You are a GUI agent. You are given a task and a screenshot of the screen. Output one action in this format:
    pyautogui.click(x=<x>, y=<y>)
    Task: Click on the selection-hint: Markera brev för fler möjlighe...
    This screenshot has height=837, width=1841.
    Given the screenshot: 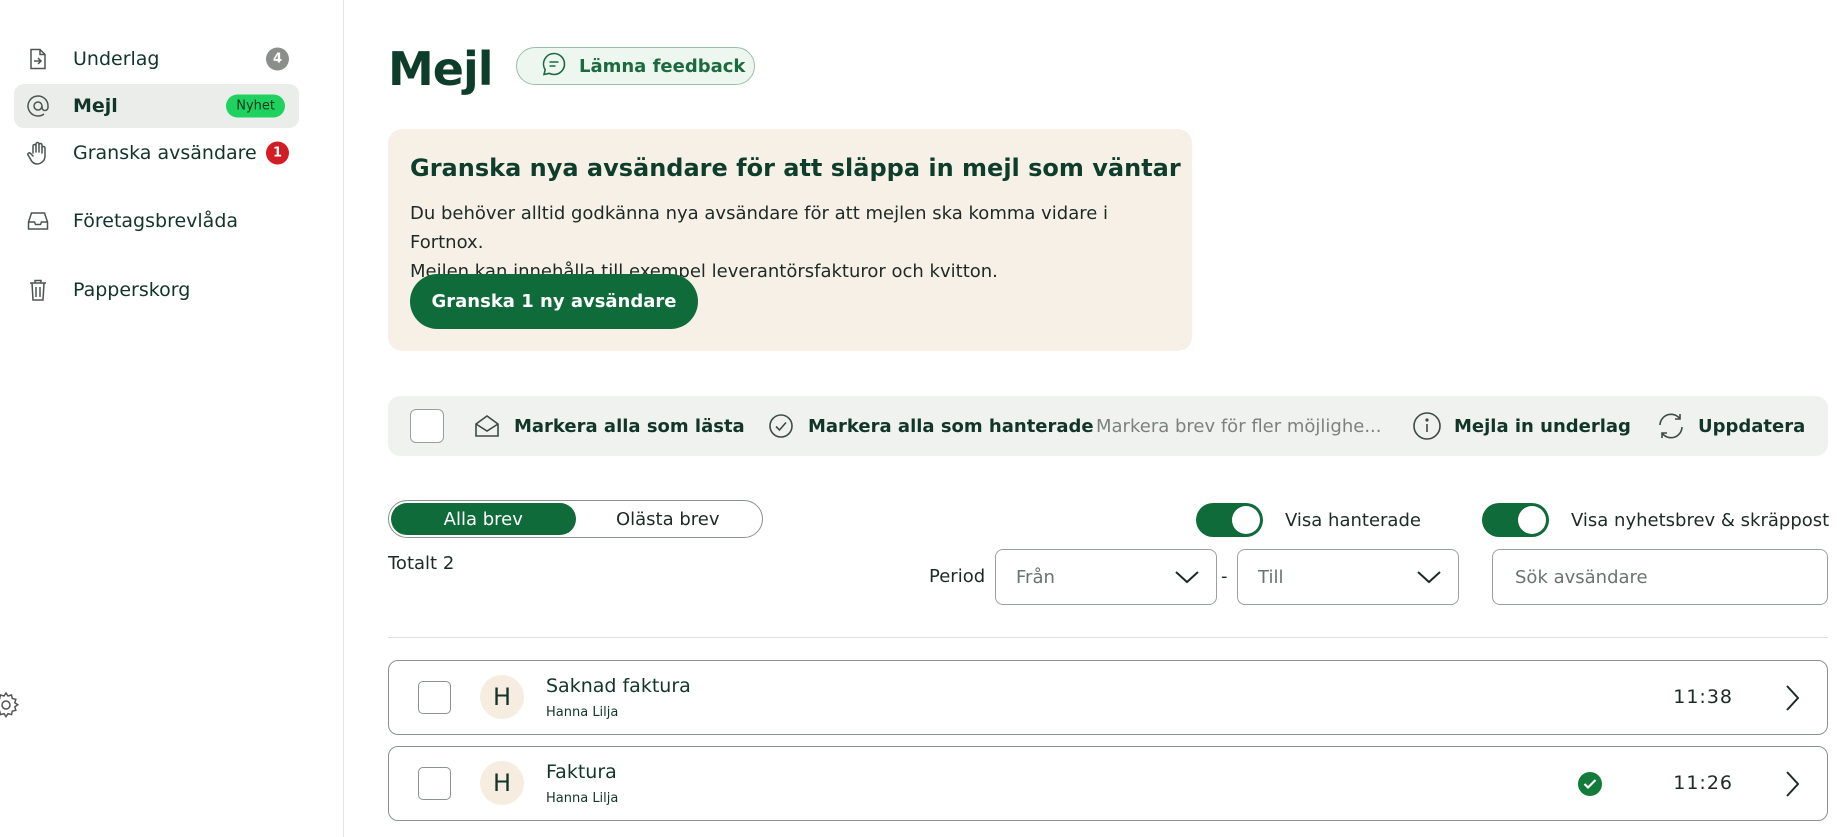 What is the action you would take?
    pyautogui.click(x=1239, y=426)
    